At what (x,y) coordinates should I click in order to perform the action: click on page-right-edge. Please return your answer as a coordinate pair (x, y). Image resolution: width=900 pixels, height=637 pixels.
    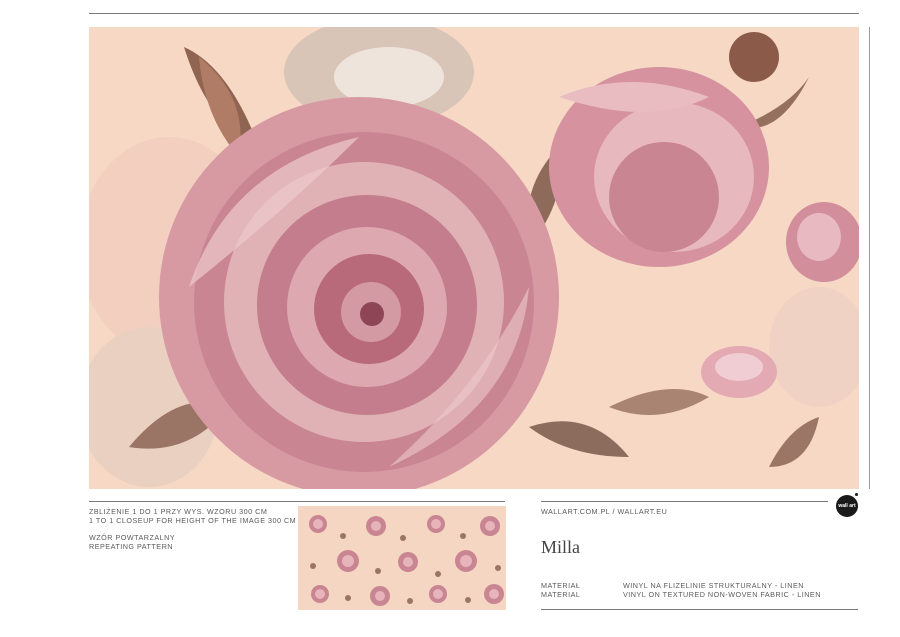
    Looking at the image, I should click on (869, 258).